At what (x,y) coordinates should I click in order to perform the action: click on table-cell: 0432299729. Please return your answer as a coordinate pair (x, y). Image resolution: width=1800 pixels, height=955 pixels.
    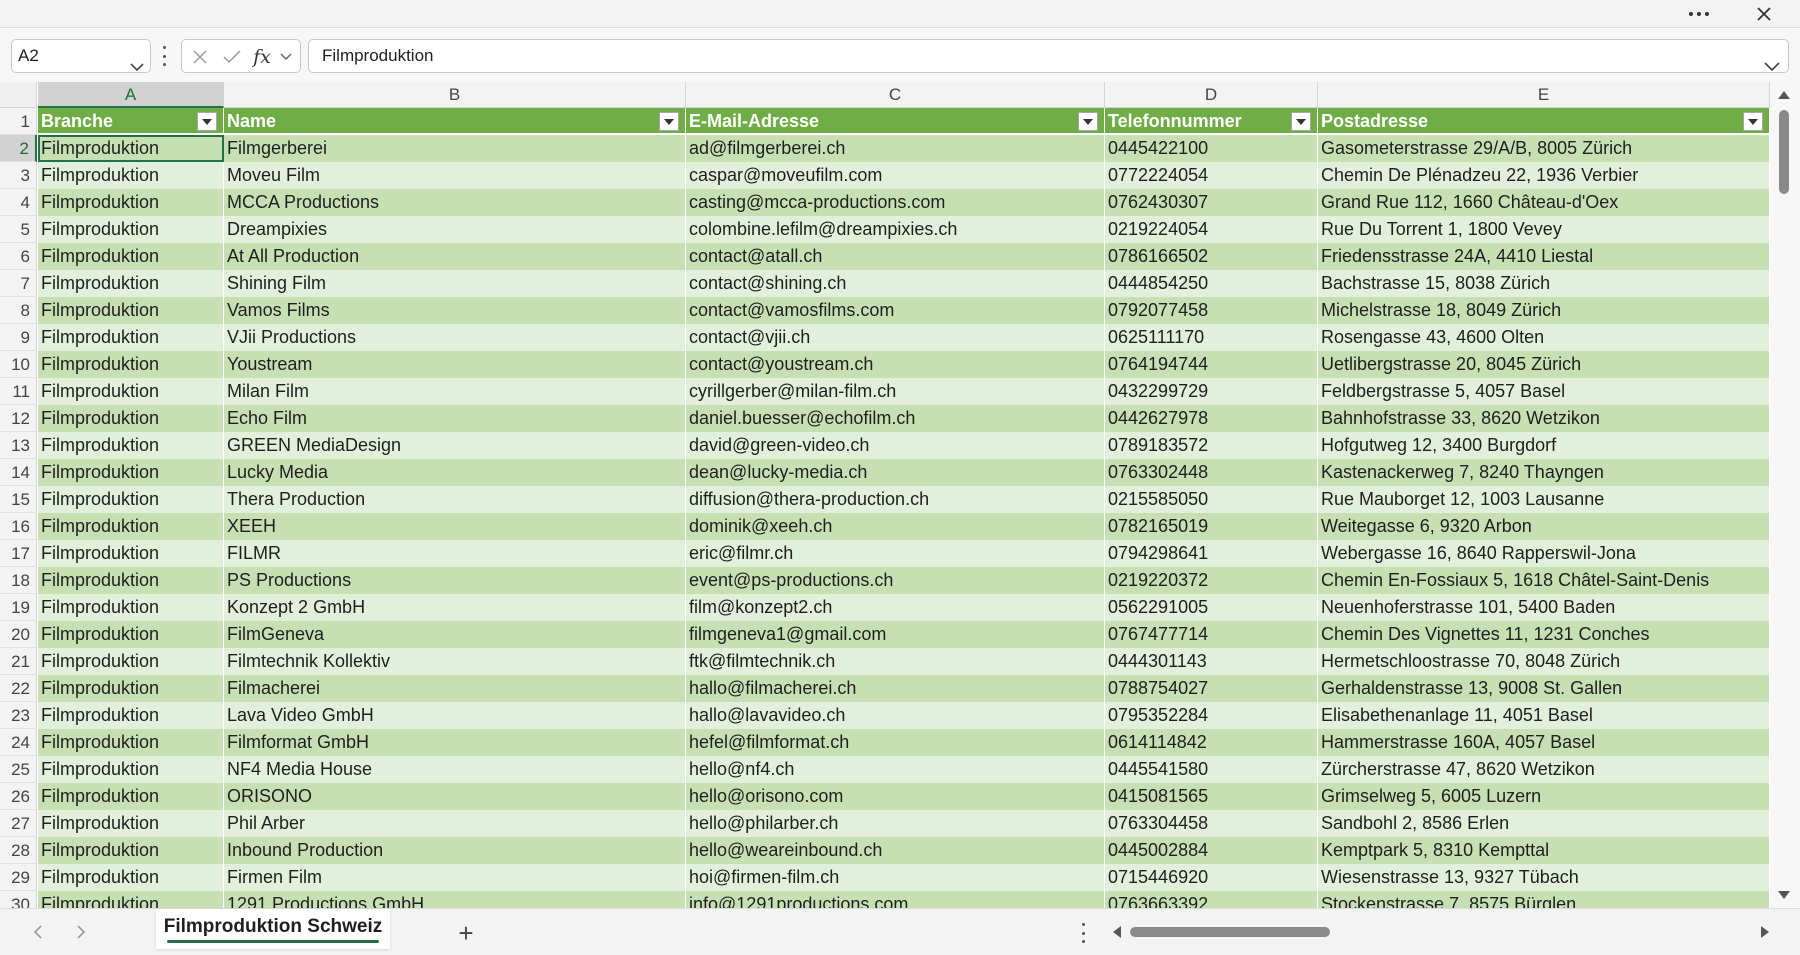
    Looking at the image, I should click on (1211, 391).